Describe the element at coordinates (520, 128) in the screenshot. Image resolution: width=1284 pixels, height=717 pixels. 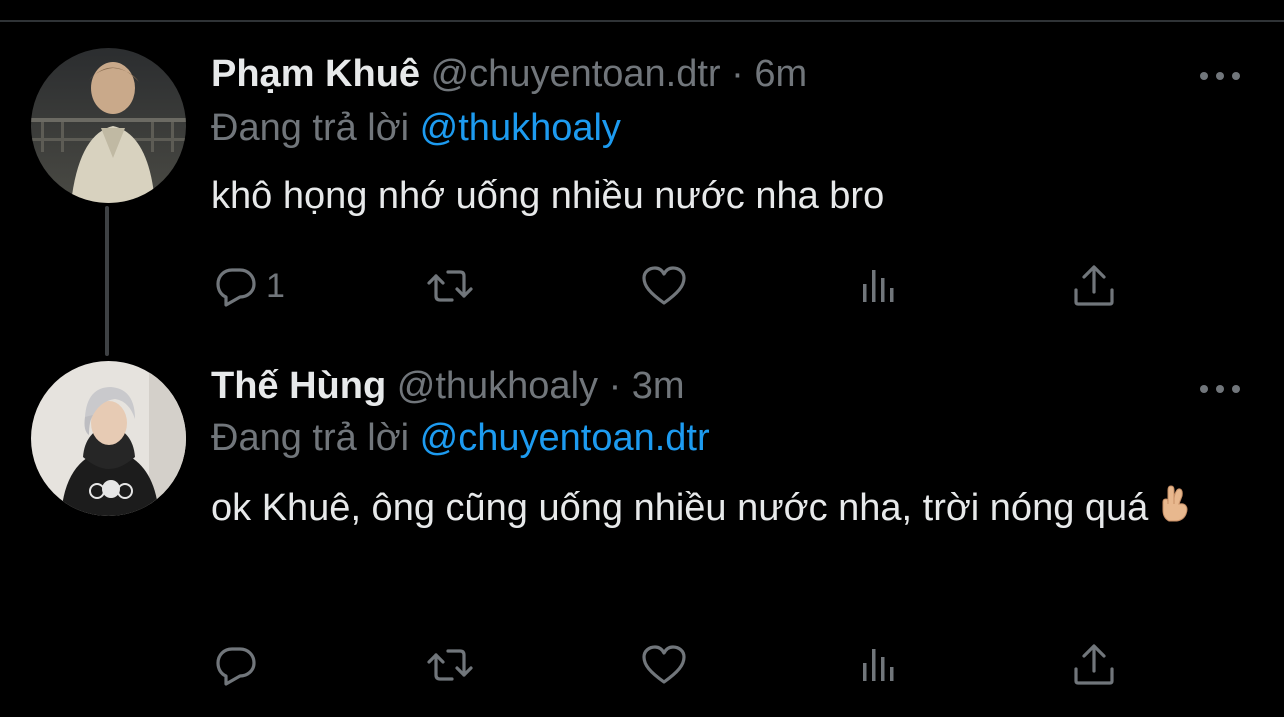
I see `mention-link: @thukhoaly` at that location.